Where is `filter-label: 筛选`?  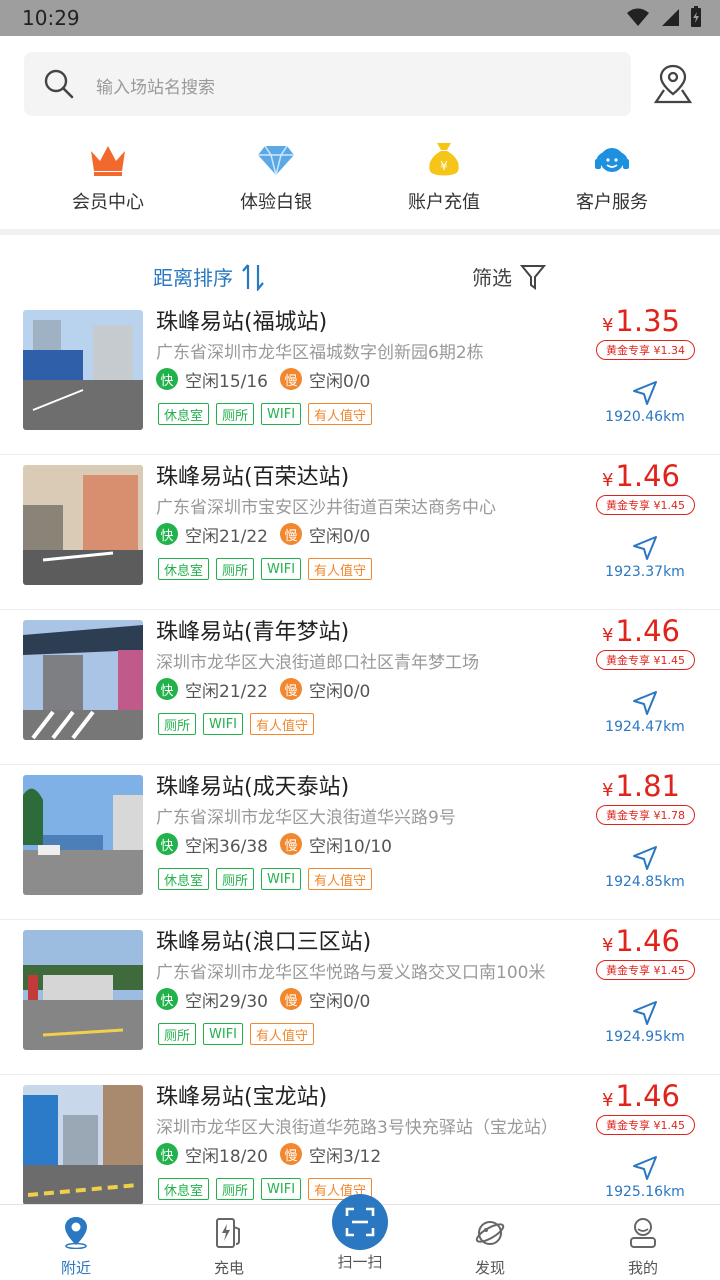 filter-label: 筛选 is located at coordinates (492, 278).